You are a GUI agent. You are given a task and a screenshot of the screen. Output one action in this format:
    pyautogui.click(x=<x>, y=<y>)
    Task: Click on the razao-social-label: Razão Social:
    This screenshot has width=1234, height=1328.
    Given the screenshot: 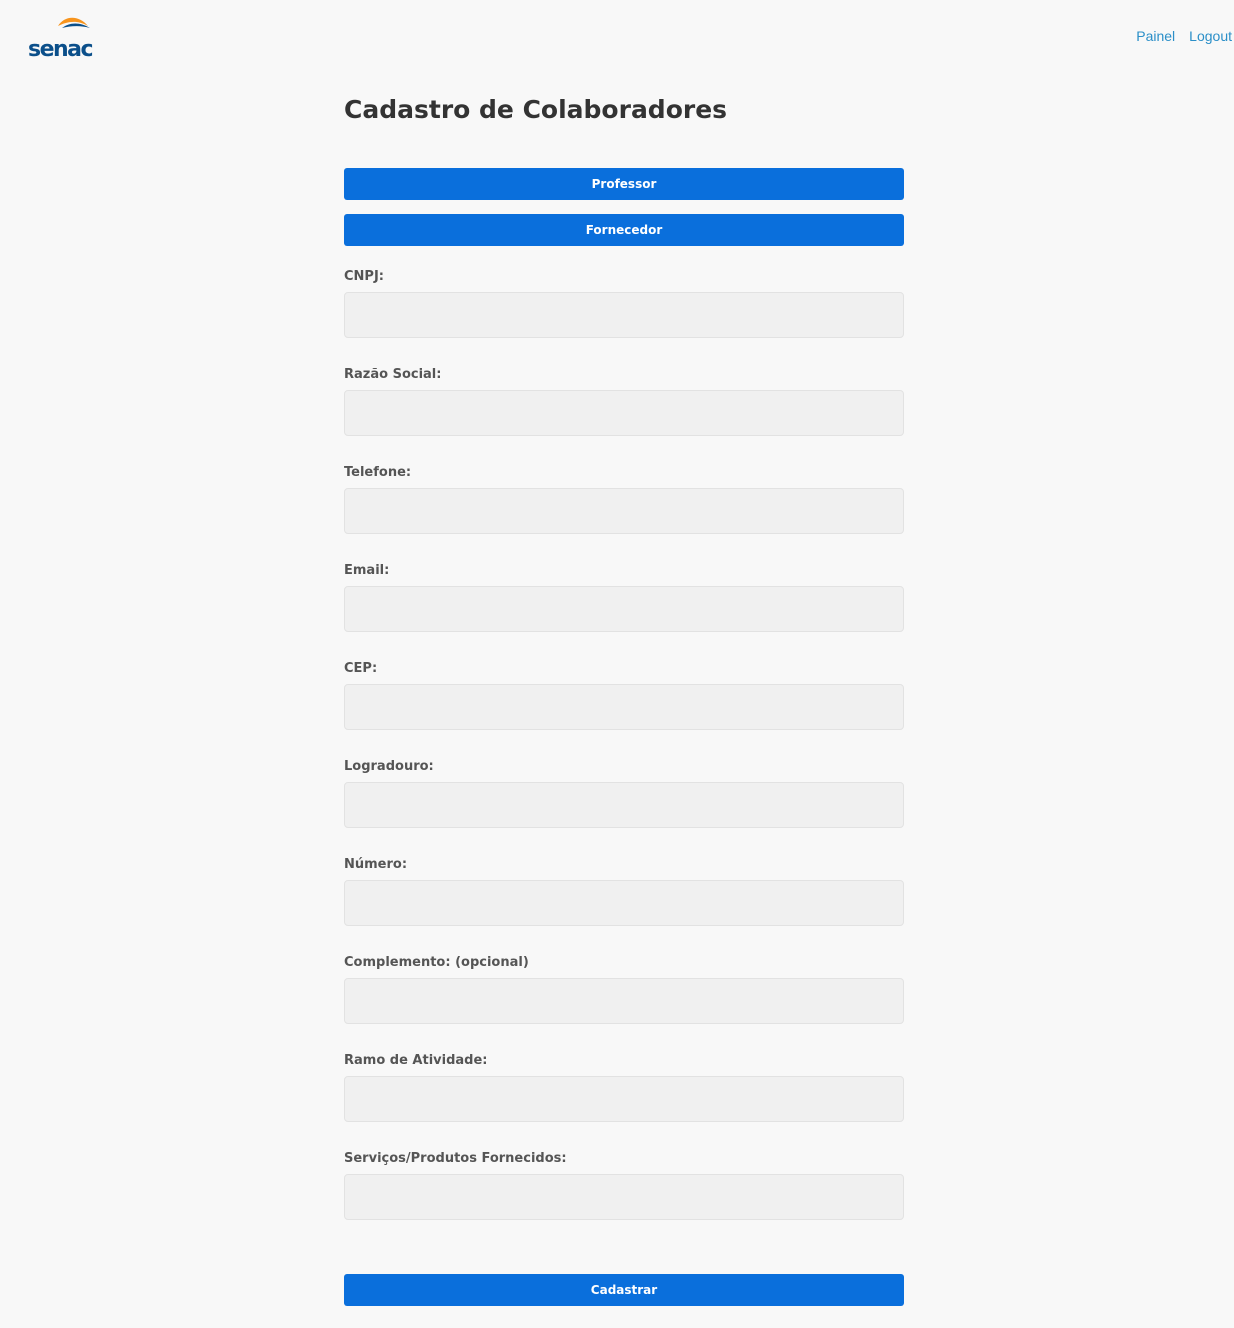 What is the action you would take?
    pyautogui.click(x=393, y=374)
    